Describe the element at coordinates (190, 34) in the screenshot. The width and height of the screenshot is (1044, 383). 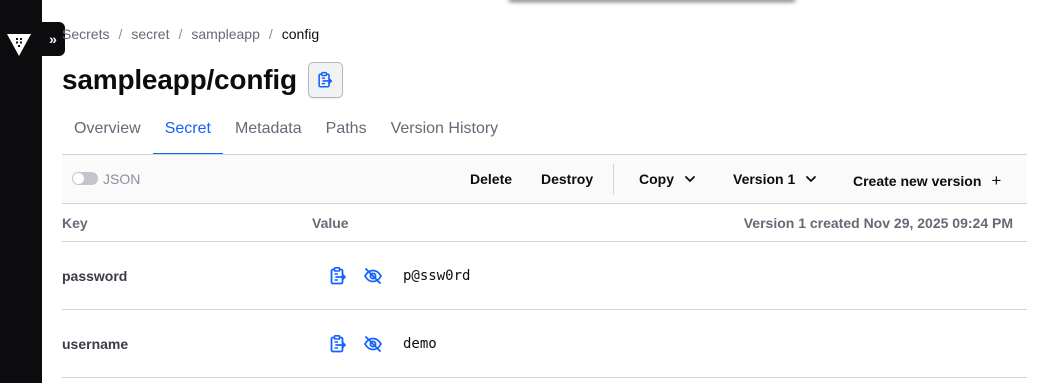
I see `breadcrumb: Secrets / secret / sampleapp / config` at that location.